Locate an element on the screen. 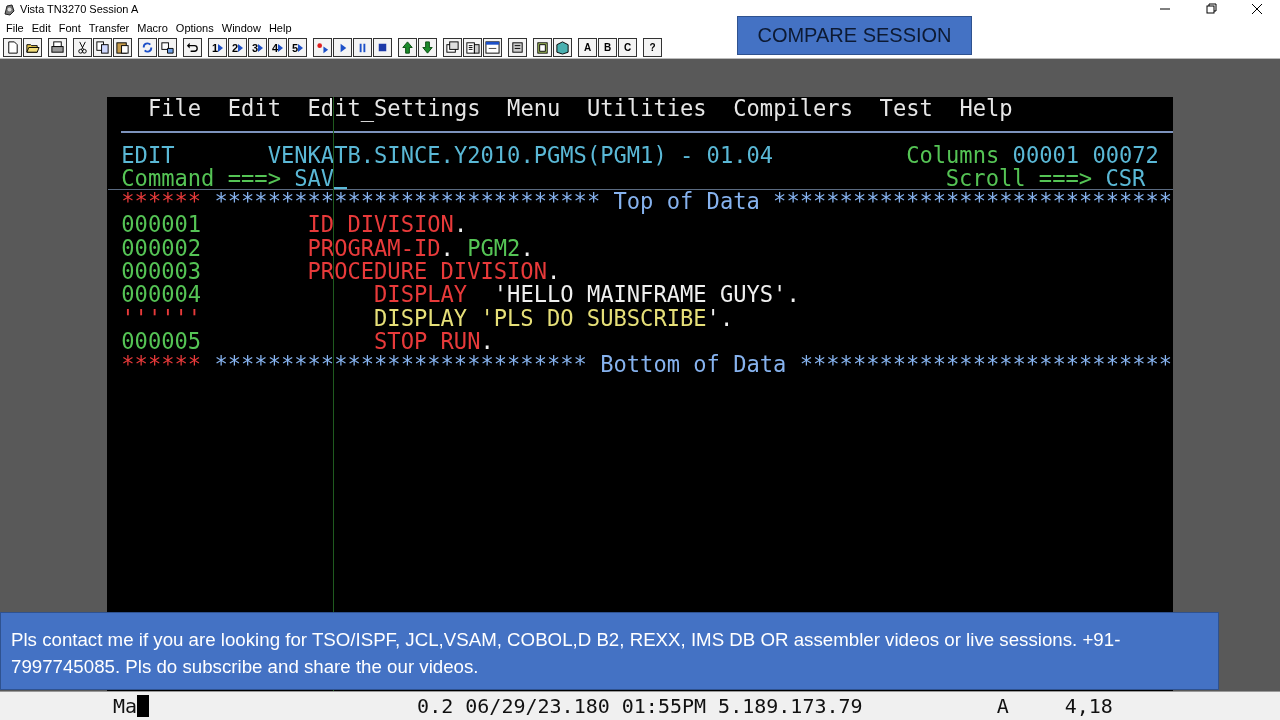  action-bar-item: Edit is located at coordinates (254, 109).